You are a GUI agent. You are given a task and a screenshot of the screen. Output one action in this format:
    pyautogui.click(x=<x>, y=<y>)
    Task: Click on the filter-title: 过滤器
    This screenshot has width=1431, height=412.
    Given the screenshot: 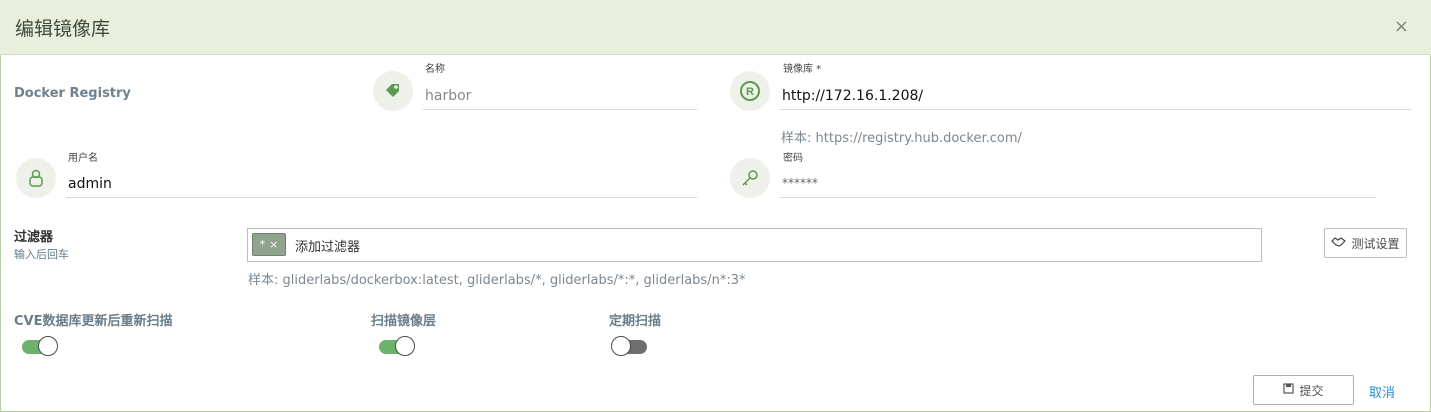 What is the action you would take?
    pyautogui.click(x=34, y=237)
    